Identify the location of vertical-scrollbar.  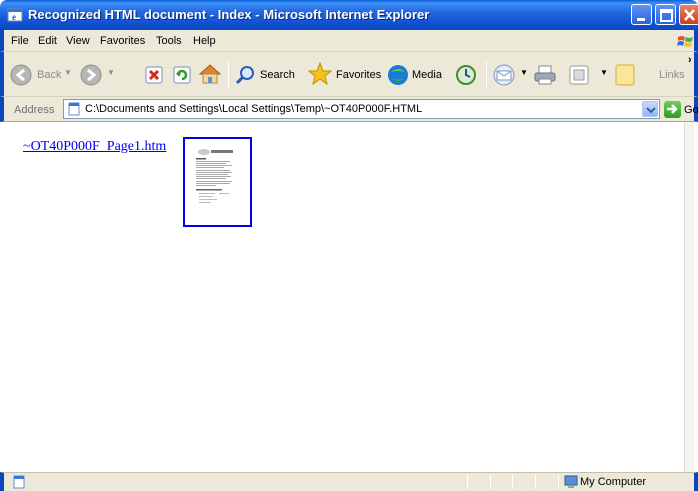
(689, 297).